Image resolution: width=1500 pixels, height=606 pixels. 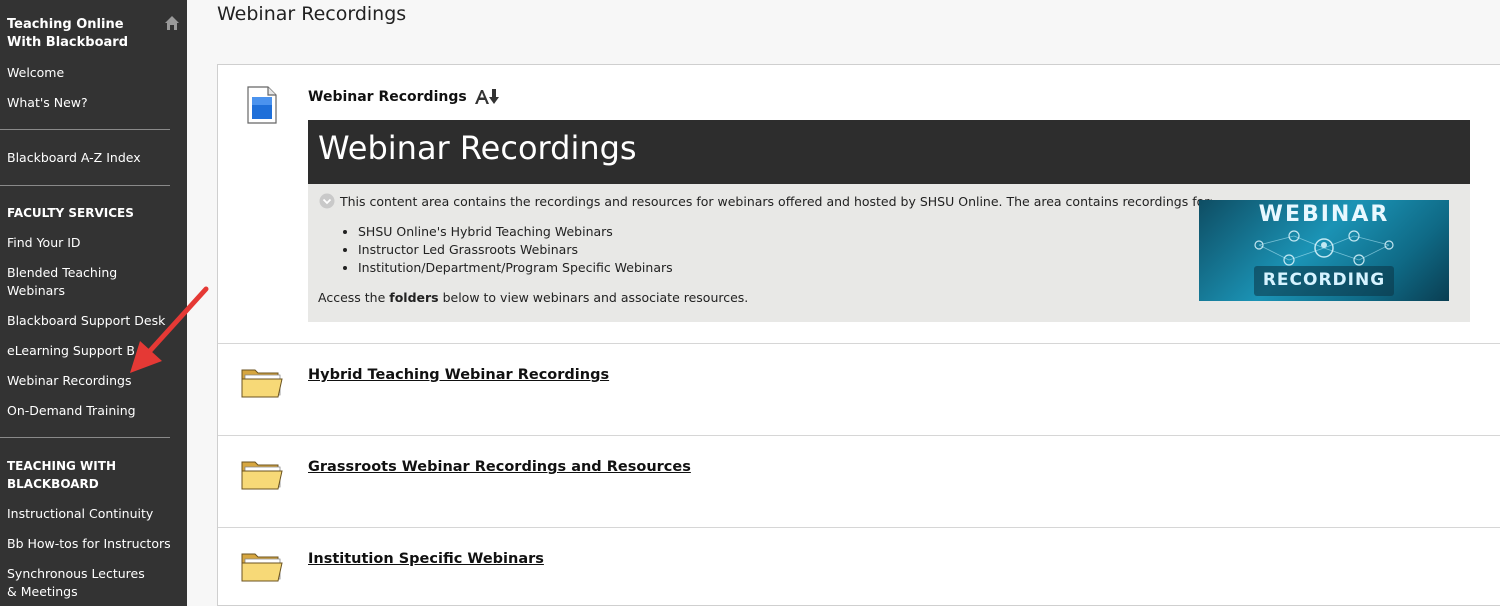 What do you see at coordinates (859, 567) in the screenshot?
I see `folder-item: Institution Specific Webinars` at bounding box center [859, 567].